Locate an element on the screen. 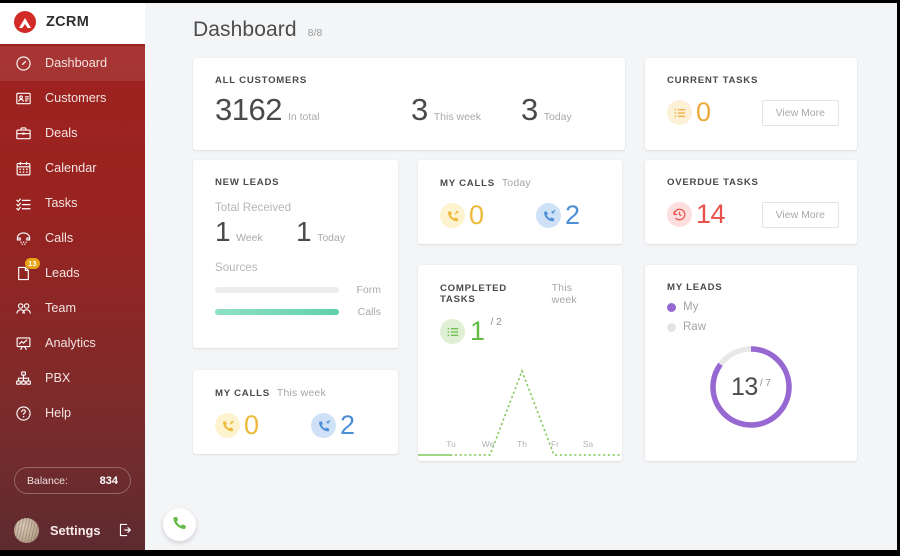 This screenshot has height=556, width=900. call-fab-button is located at coordinates (179, 524).